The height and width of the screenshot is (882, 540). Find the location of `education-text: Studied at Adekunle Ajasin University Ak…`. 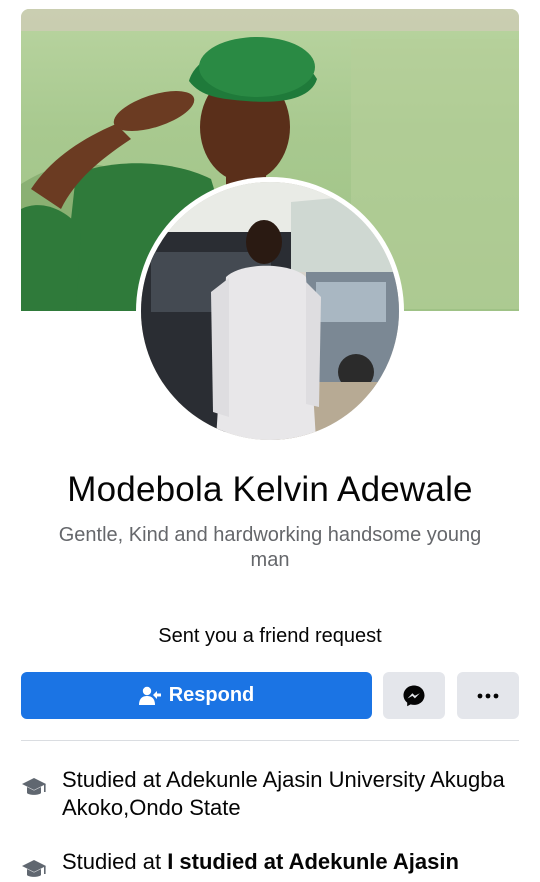

education-text: Studied at Adekunle Ajasin University Ak… is located at coordinates (283, 793).